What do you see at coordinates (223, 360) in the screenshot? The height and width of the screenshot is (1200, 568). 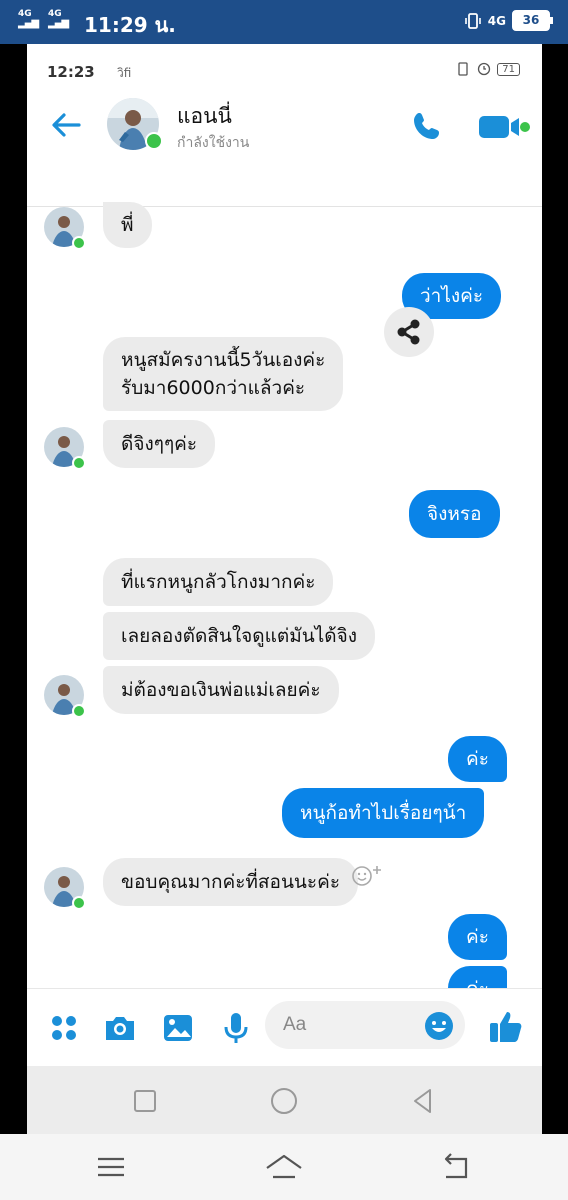 I see `message-line: หนูสมัครงานนี้5วันเองค่ะ` at bounding box center [223, 360].